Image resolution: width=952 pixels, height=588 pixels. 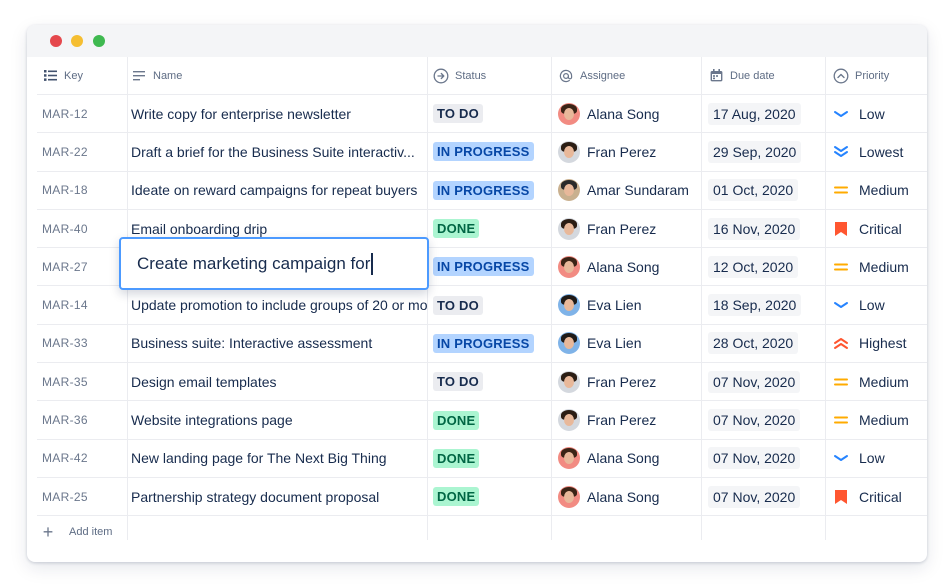 I want to click on issue-key: MAR-35, so click(x=65, y=382).